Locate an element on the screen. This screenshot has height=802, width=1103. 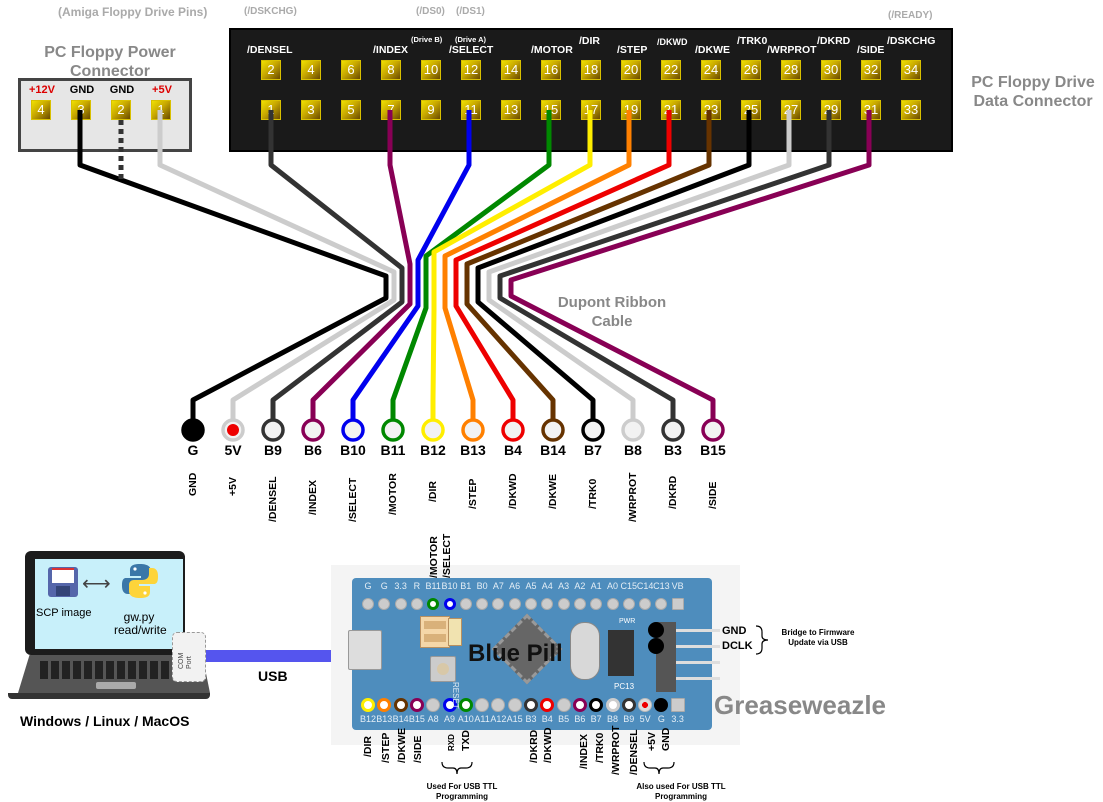
top-header-label: VB is located at coordinates (677, 586).